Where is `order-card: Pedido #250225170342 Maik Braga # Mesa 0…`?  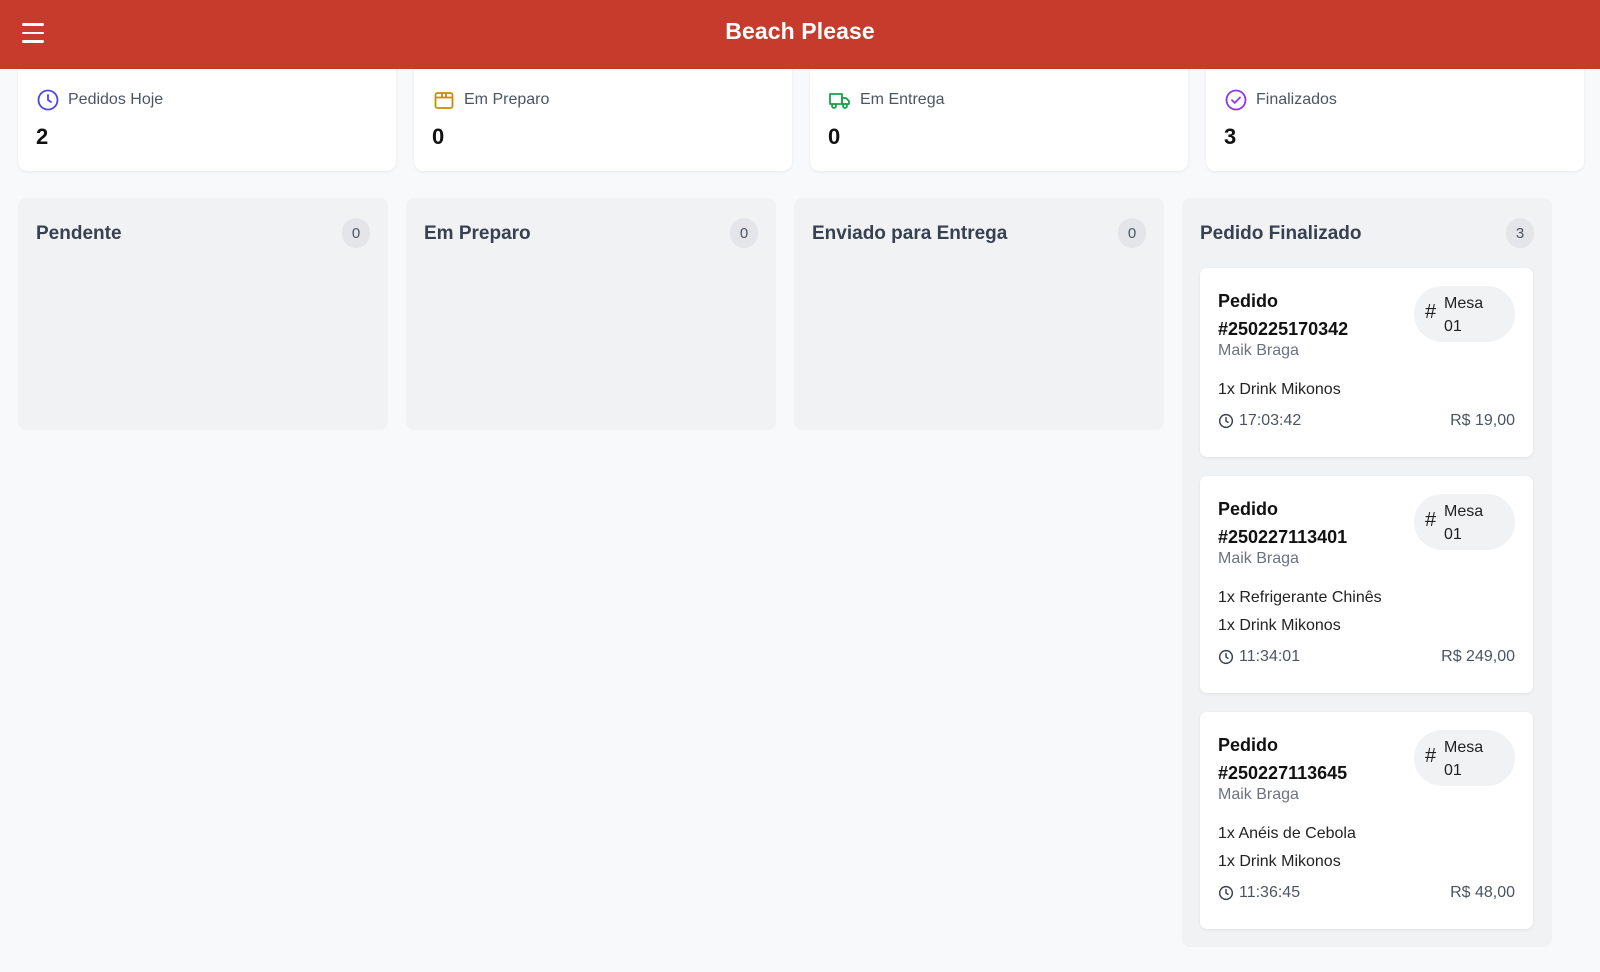 order-card: Pedido #250225170342 Maik Braga # Mesa 0… is located at coordinates (1366, 362).